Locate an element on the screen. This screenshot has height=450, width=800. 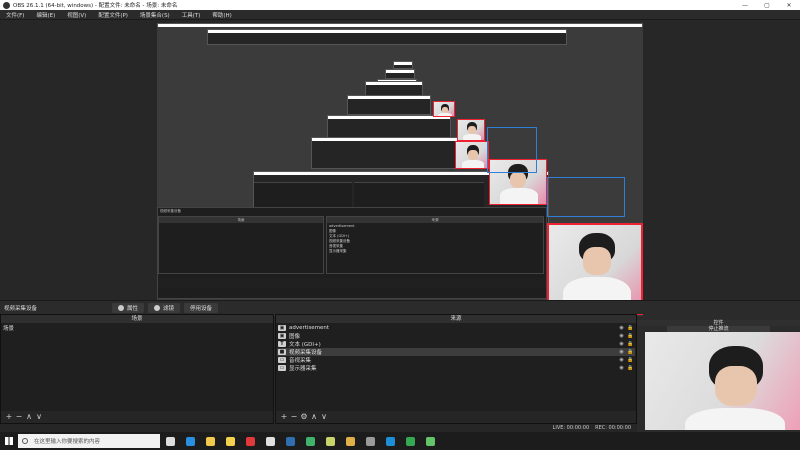
start-button is located at coordinates (9, 441).